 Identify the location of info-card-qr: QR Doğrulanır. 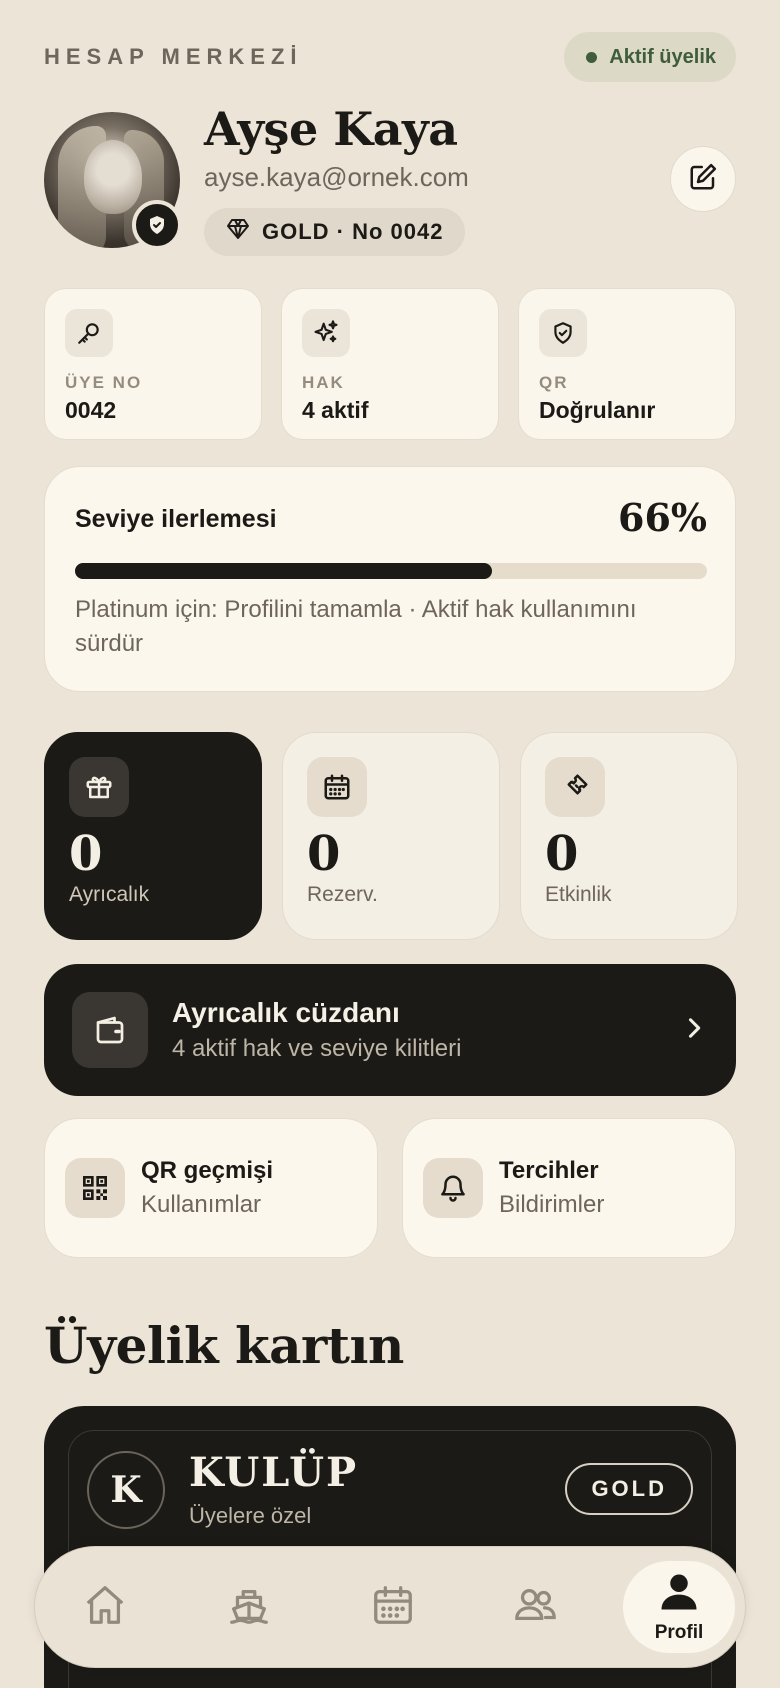
(627, 364).